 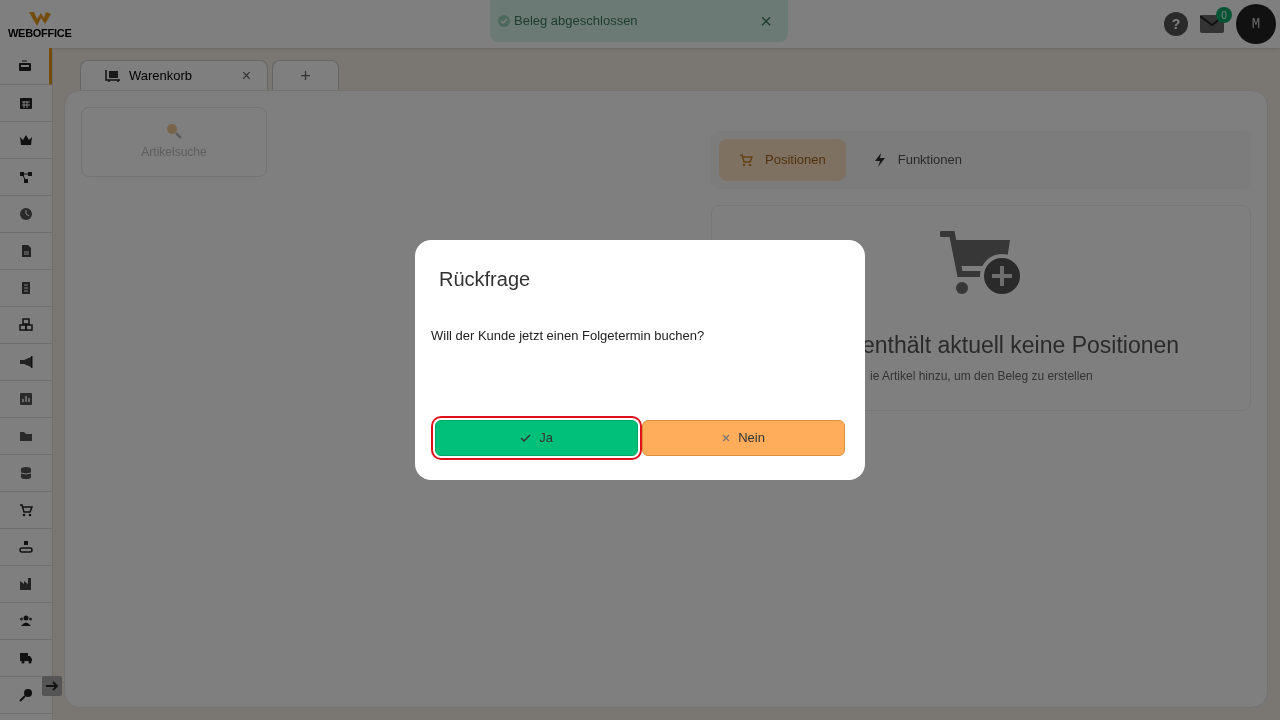 What do you see at coordinates (246, 75) in the screenshot?
I see `close-icon: ×` at bounding box center [246, 75].